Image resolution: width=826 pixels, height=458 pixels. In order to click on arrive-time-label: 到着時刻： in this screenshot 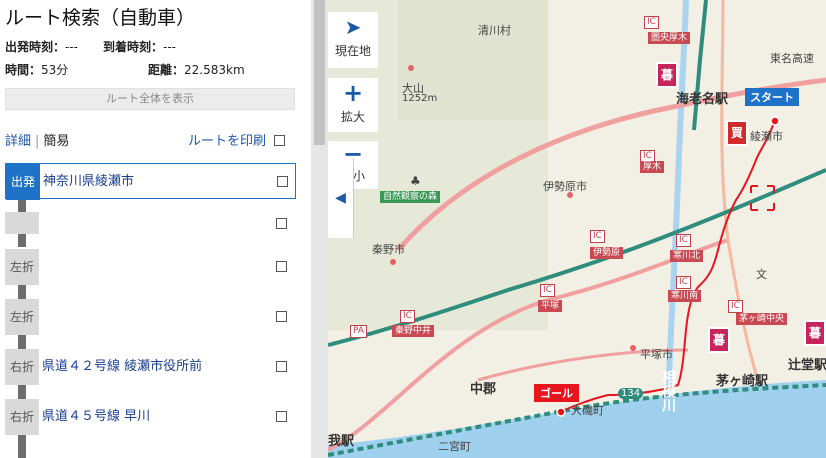, I will do `click(133, 47)`.